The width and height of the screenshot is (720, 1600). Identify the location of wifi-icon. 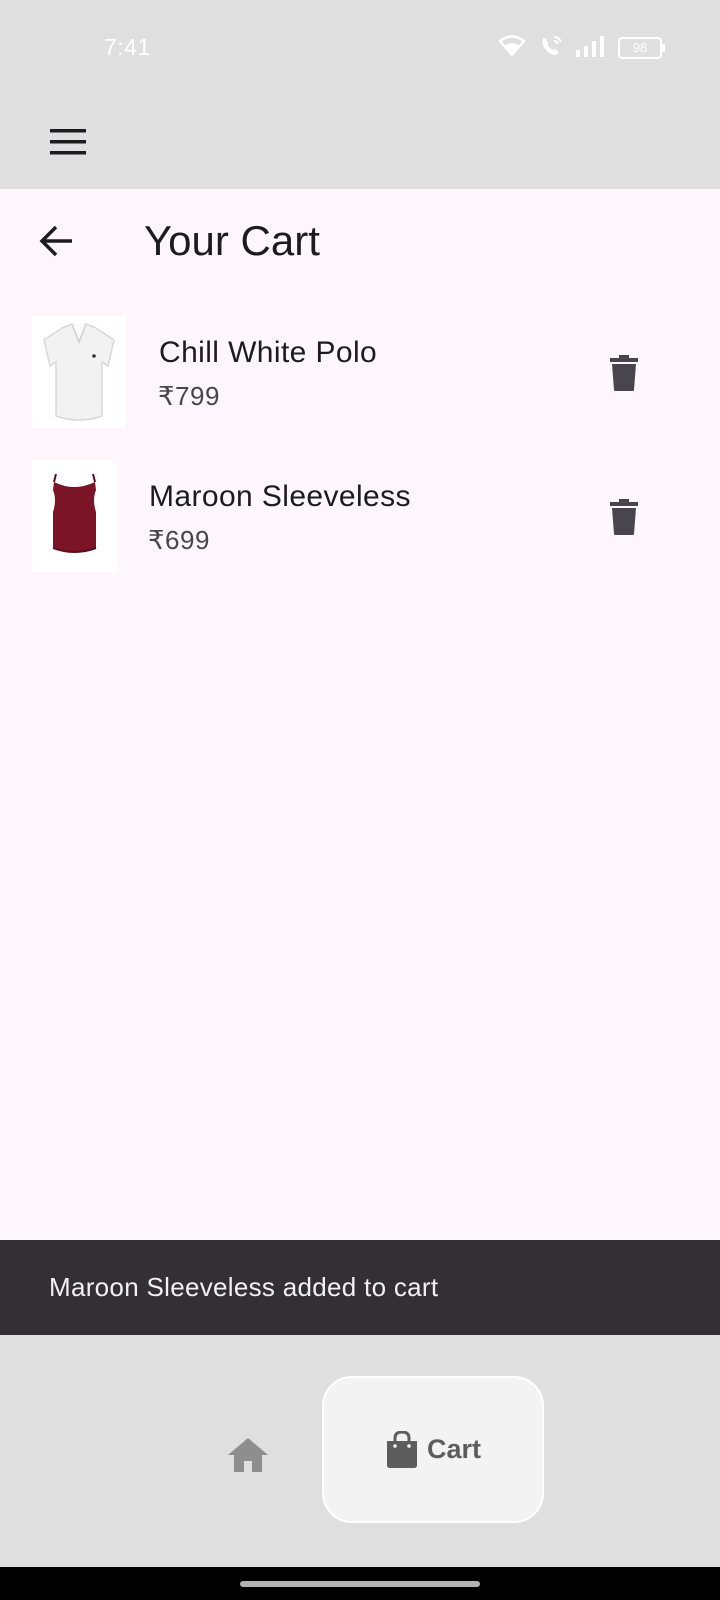
(512, 48).